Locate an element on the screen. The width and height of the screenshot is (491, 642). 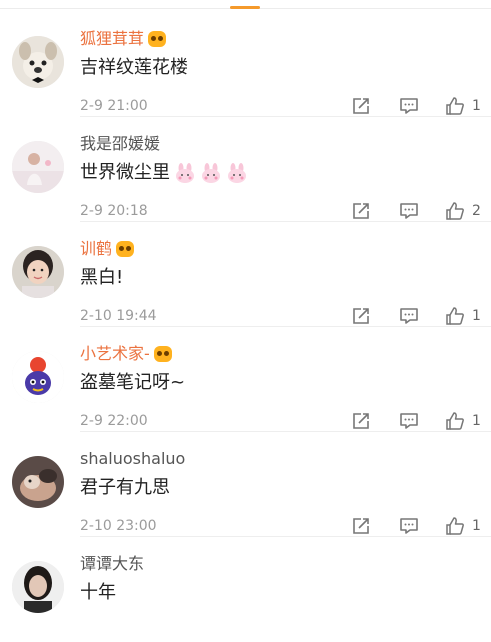
comment-body: 盗墓笔记呀~ is located at coordinates (133, 382).